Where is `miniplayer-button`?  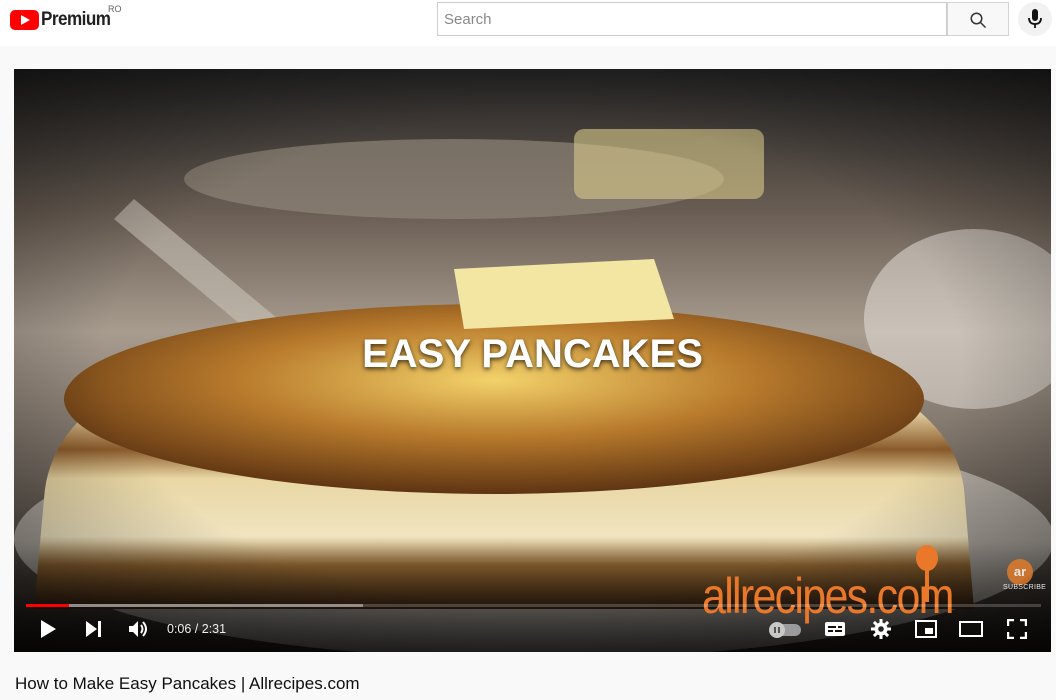
miniplayer-button is located at coordinates (926, 629).